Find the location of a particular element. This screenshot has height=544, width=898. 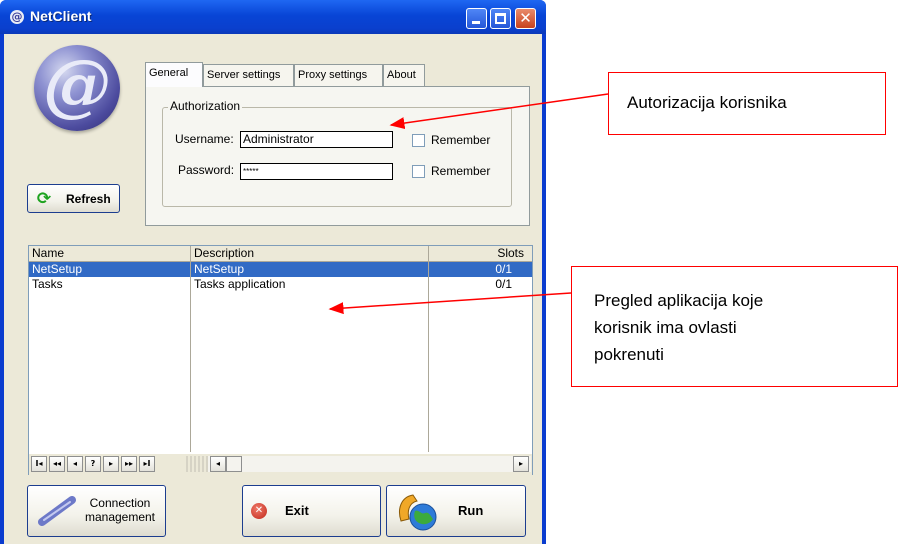

annotation-arrows is located at coordinates (468, 204).